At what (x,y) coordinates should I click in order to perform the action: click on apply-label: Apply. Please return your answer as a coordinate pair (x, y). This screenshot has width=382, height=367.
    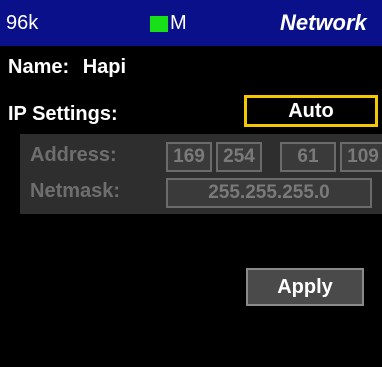
    Looking at the image, I should click on (305, 286).